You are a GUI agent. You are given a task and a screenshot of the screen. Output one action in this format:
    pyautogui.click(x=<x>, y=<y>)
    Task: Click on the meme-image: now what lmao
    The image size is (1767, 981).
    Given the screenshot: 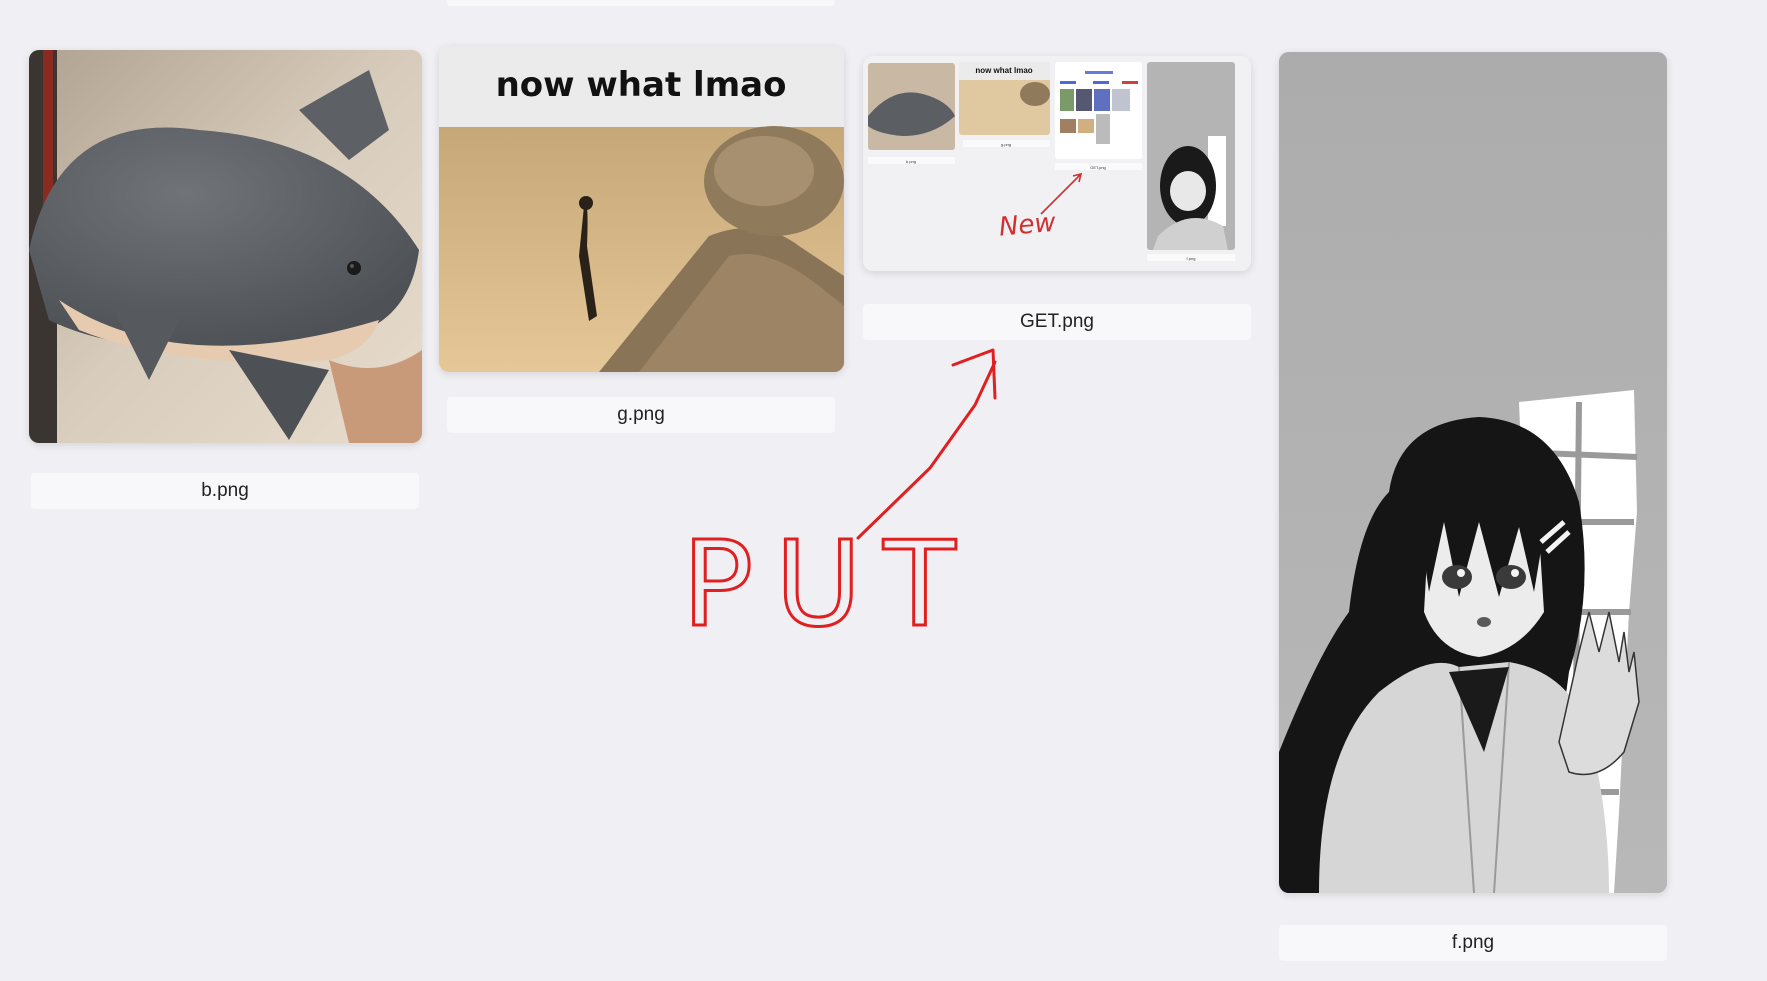 What is the action you would take?
    pyautogui.click(x=641, y=209)
    